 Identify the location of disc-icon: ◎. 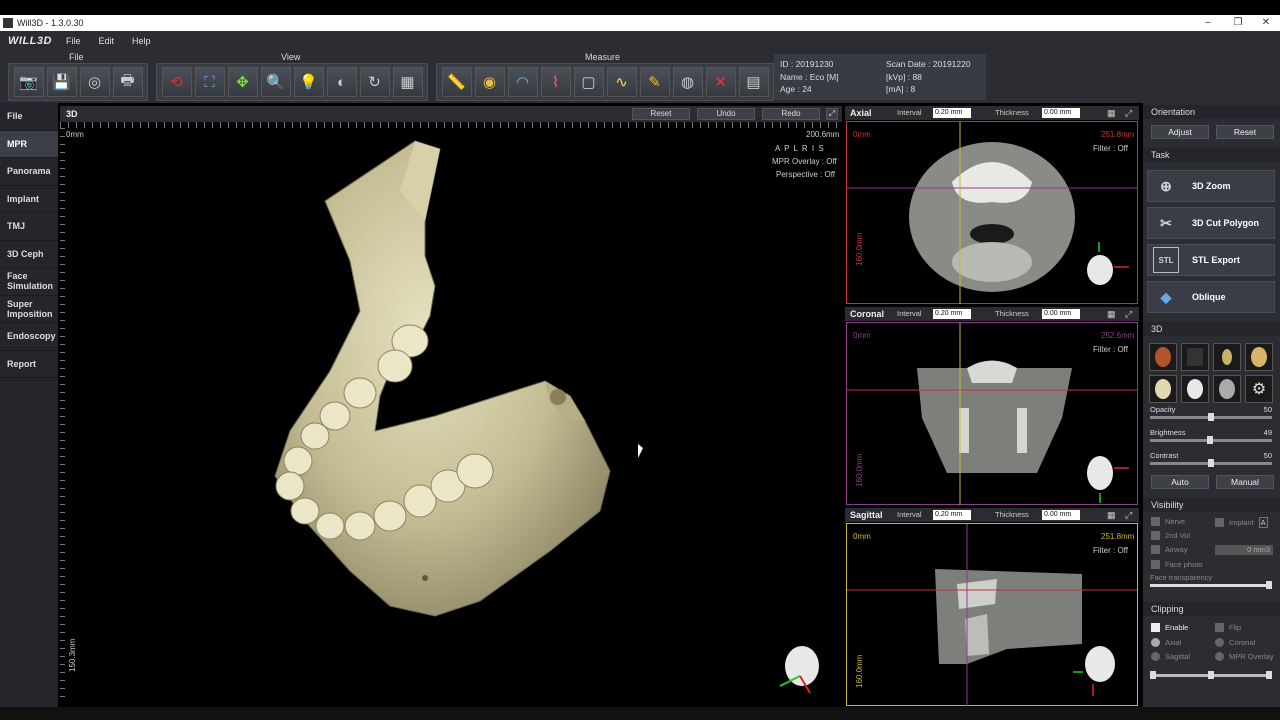
(94, 82).